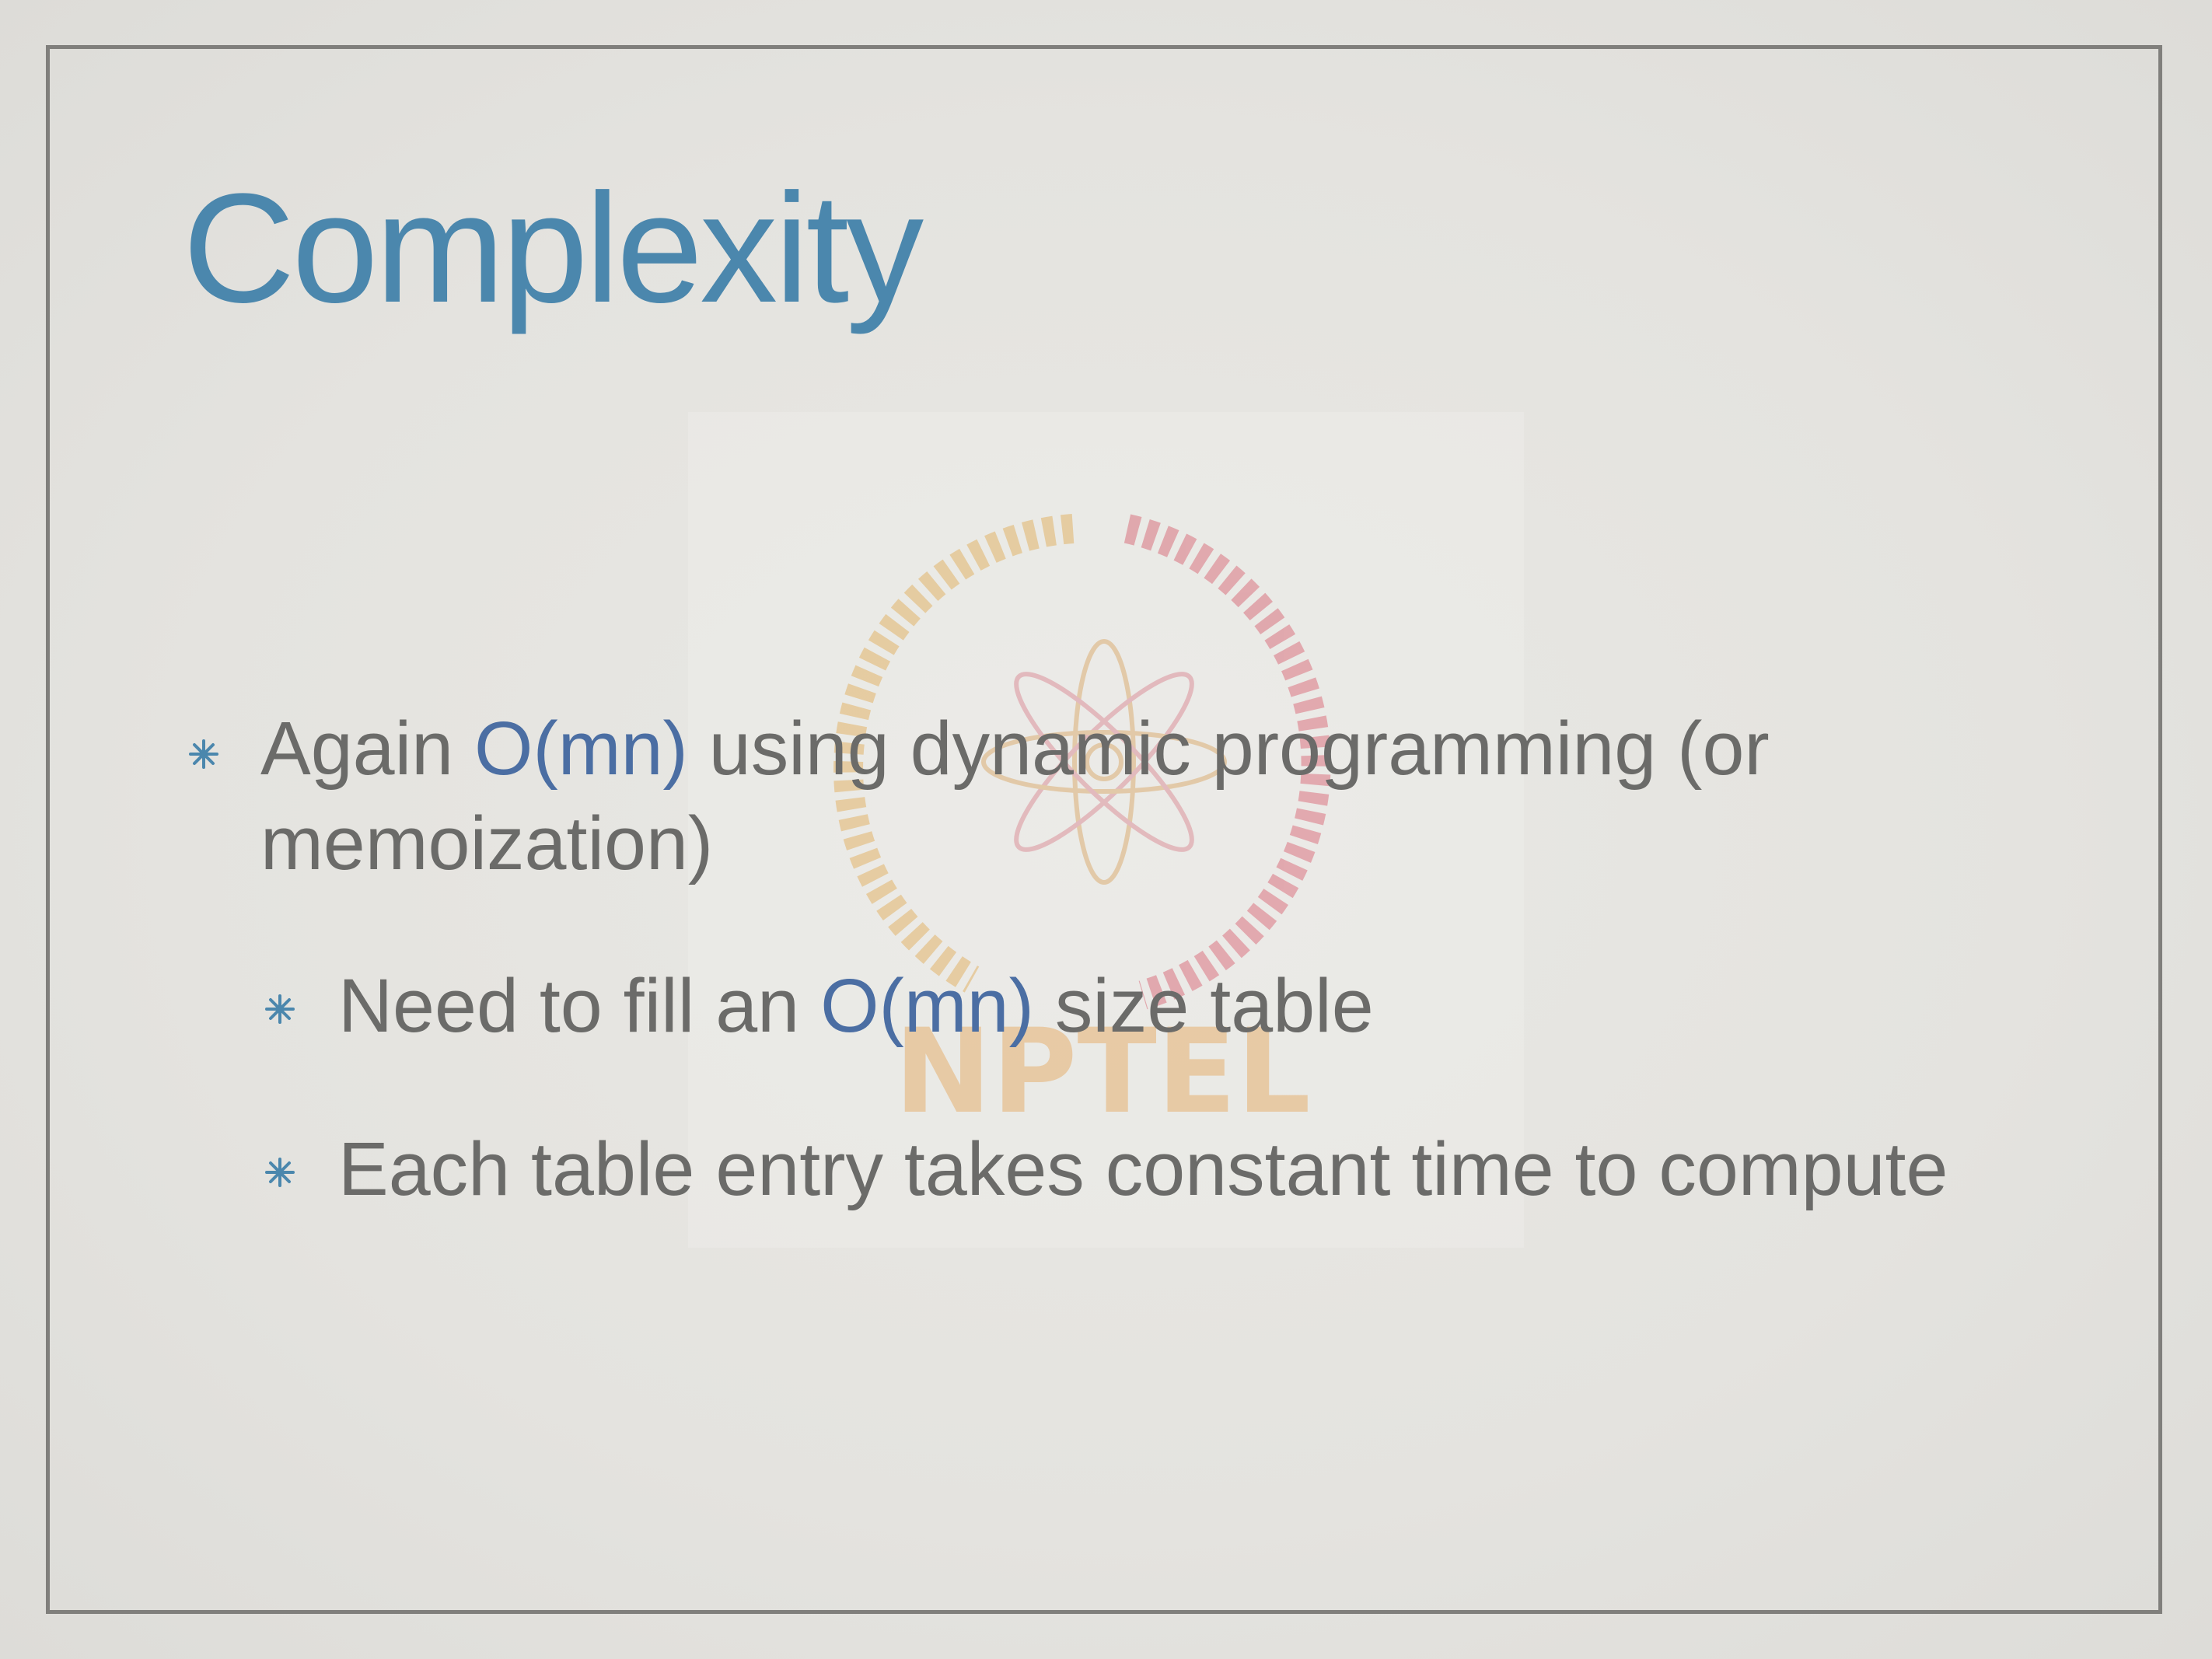 This screenshot has height=1659, width=2212. What do you see at coordinates (581, 748) in the screenshot?
I see `bullet-1-highlight: O(mn)` at bounding box center [581, 748].